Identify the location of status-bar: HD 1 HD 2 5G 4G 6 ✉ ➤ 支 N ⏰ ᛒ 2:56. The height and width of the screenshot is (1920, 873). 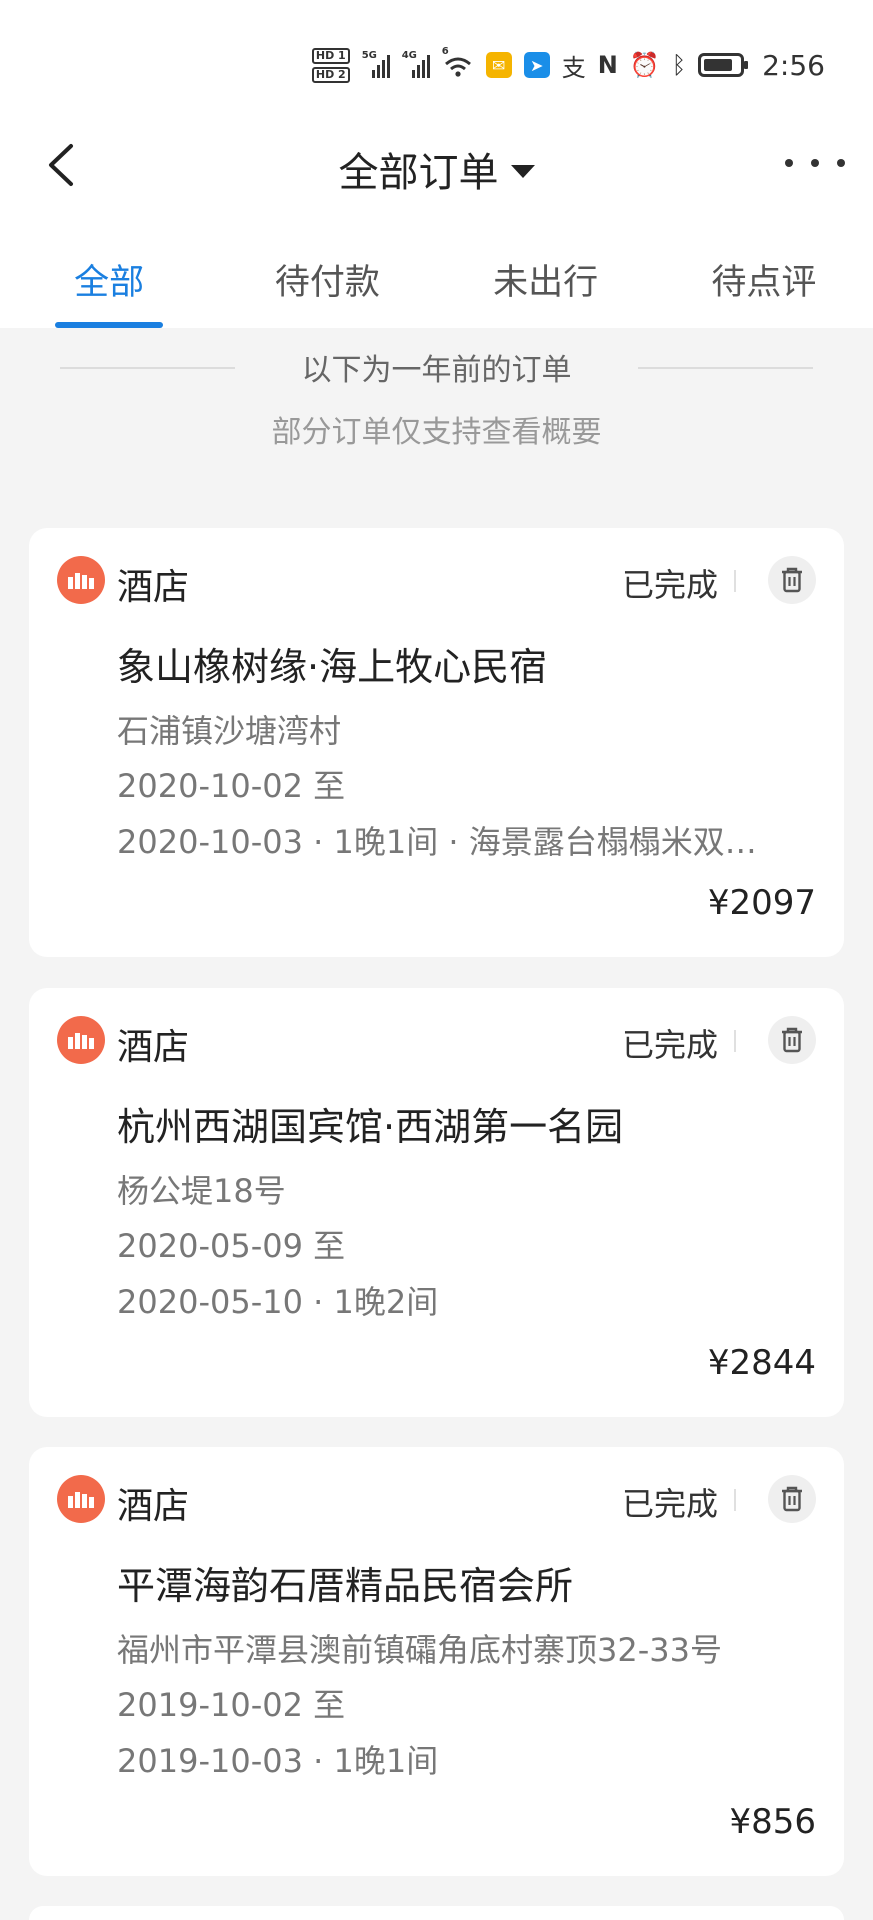
(436, 65).